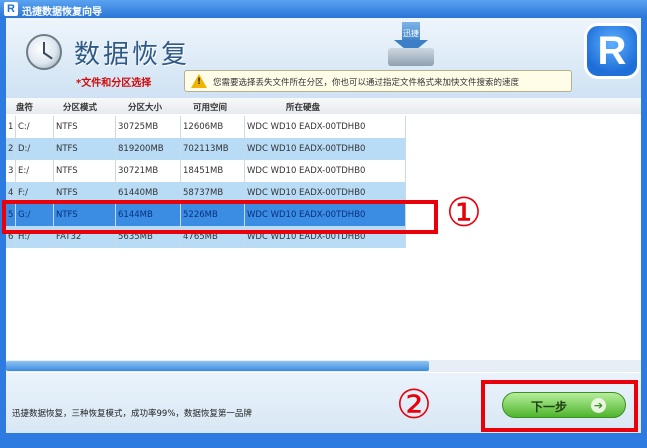 This screenshot has height=448, width=647. Describe the element at coordinates (11, 9) in the screenshot. I see `app-logo-icon: R` at that location.